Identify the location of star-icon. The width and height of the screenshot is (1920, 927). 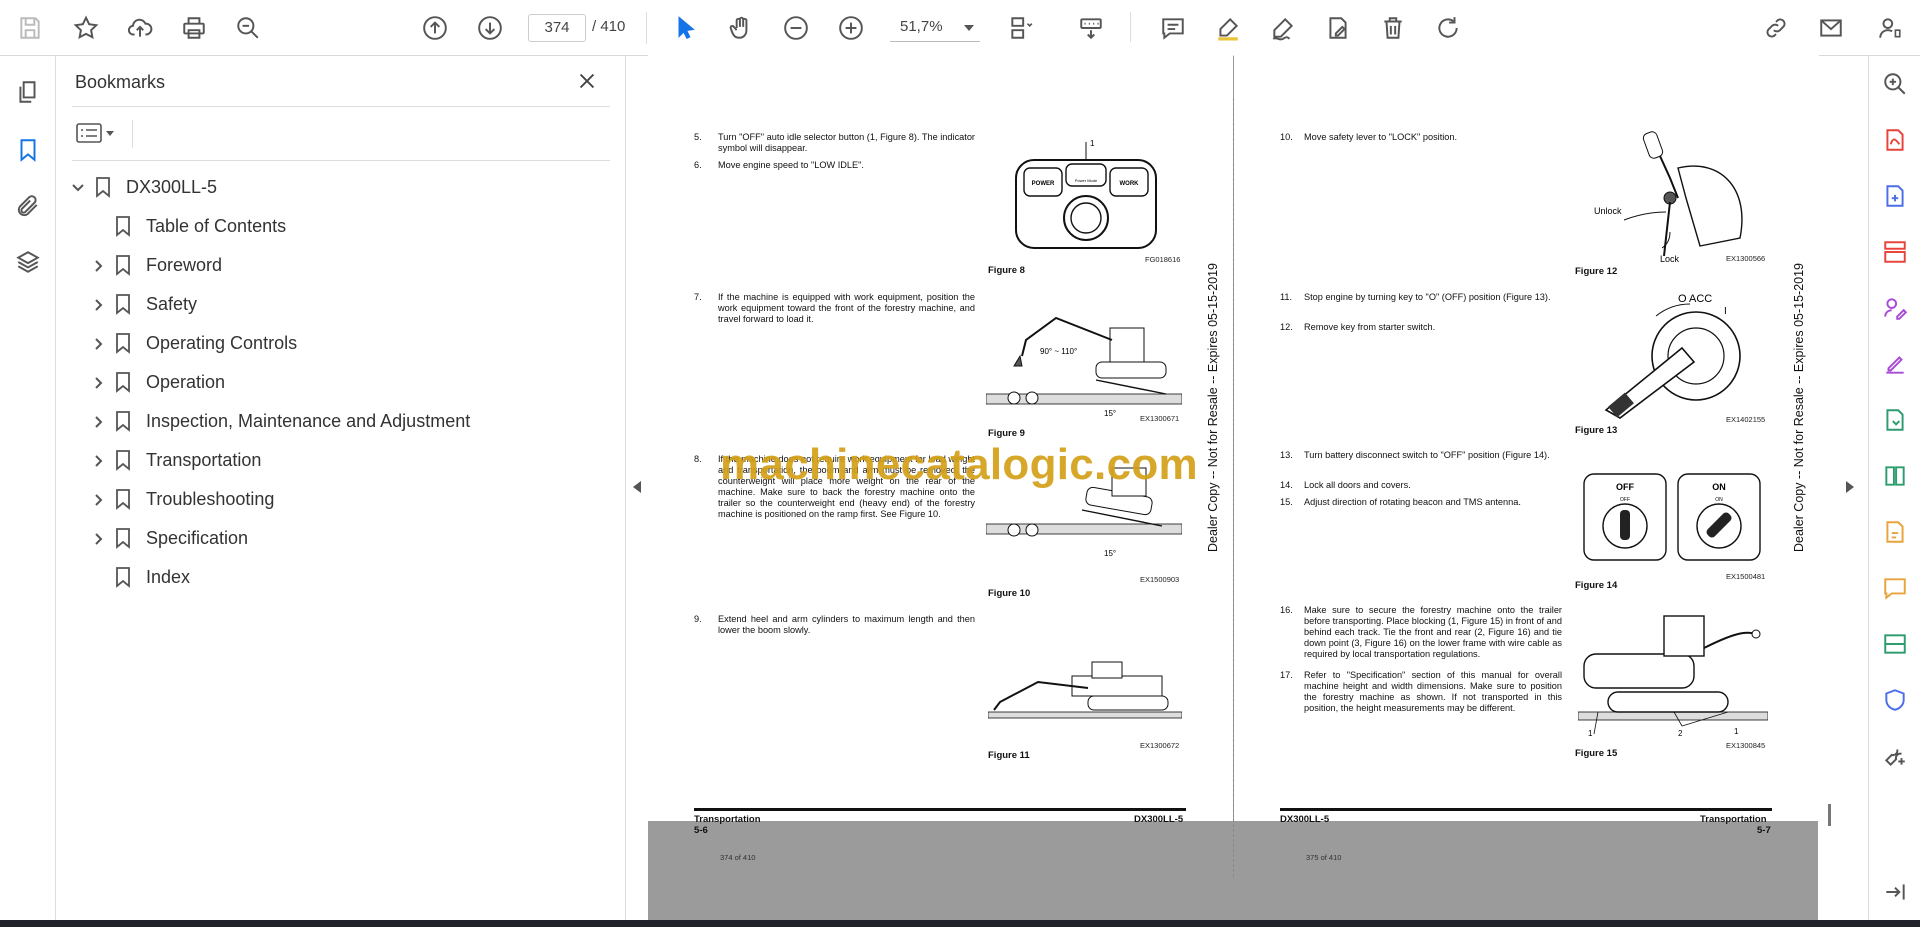
(86, 28).